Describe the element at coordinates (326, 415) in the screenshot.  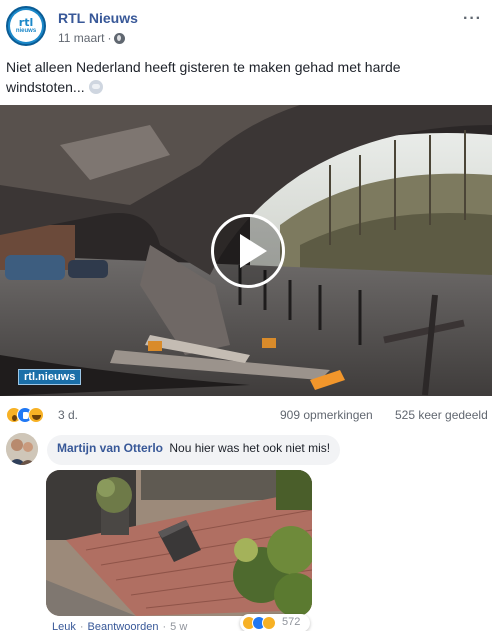
I see `comments-count-link: 909 opmerkingen` at that location.